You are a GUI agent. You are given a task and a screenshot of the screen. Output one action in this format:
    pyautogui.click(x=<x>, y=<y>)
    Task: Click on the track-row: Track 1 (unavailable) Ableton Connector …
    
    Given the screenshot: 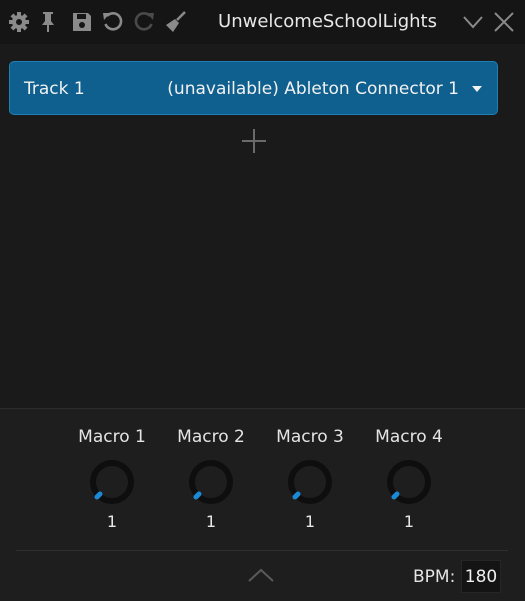 What is the action you would take?
    pyautogui.click(x=253, y=88)
    